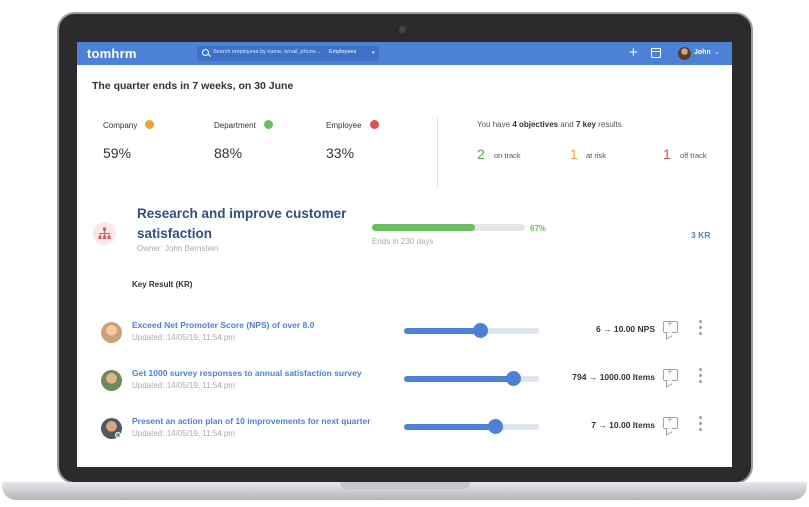 This screenshot has height=507, width=809. What do you see at coordinates (717, 52) in the screenshot?
I see `chevron-down-icon: ⌄` at bounding box center [717, 52].